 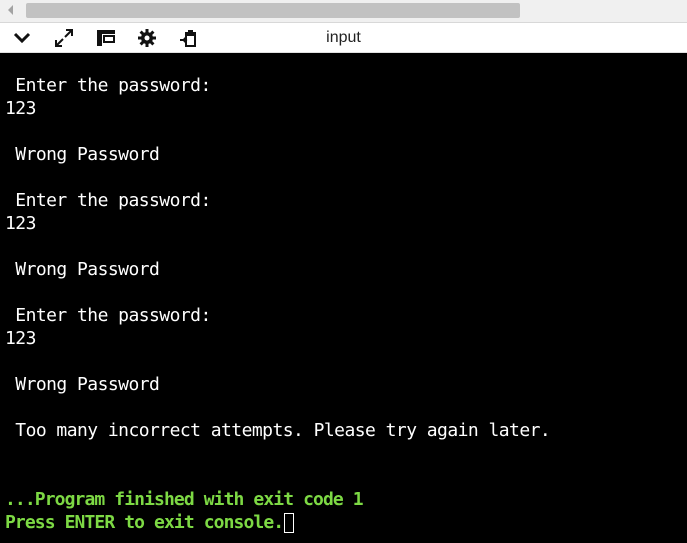 What do you see at coordinates (184, 499) in the screenshot?
I see `exit-status-line: ...Program finished with exit code 1` at bounding box center [184, 499].